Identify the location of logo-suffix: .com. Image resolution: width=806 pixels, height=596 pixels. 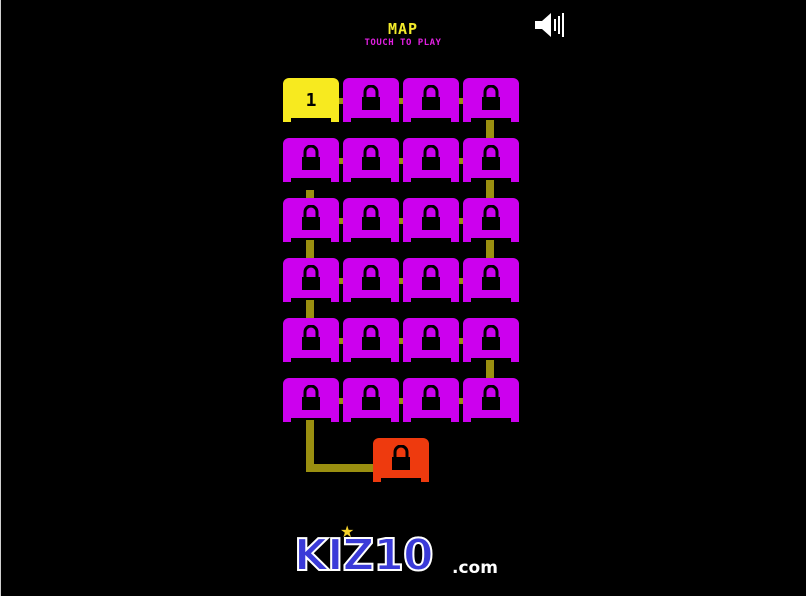
(475, 568).